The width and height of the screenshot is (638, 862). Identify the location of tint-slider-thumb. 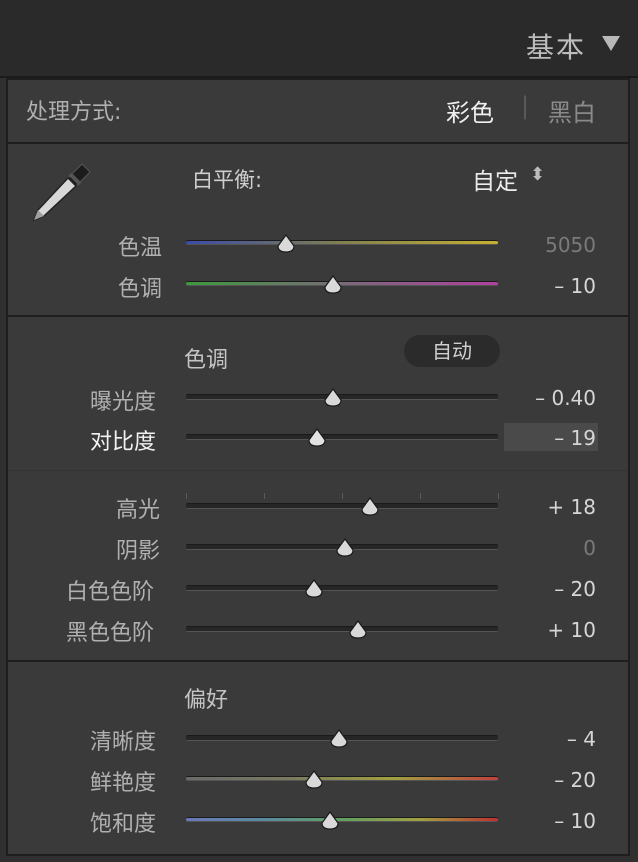
(333, 285).